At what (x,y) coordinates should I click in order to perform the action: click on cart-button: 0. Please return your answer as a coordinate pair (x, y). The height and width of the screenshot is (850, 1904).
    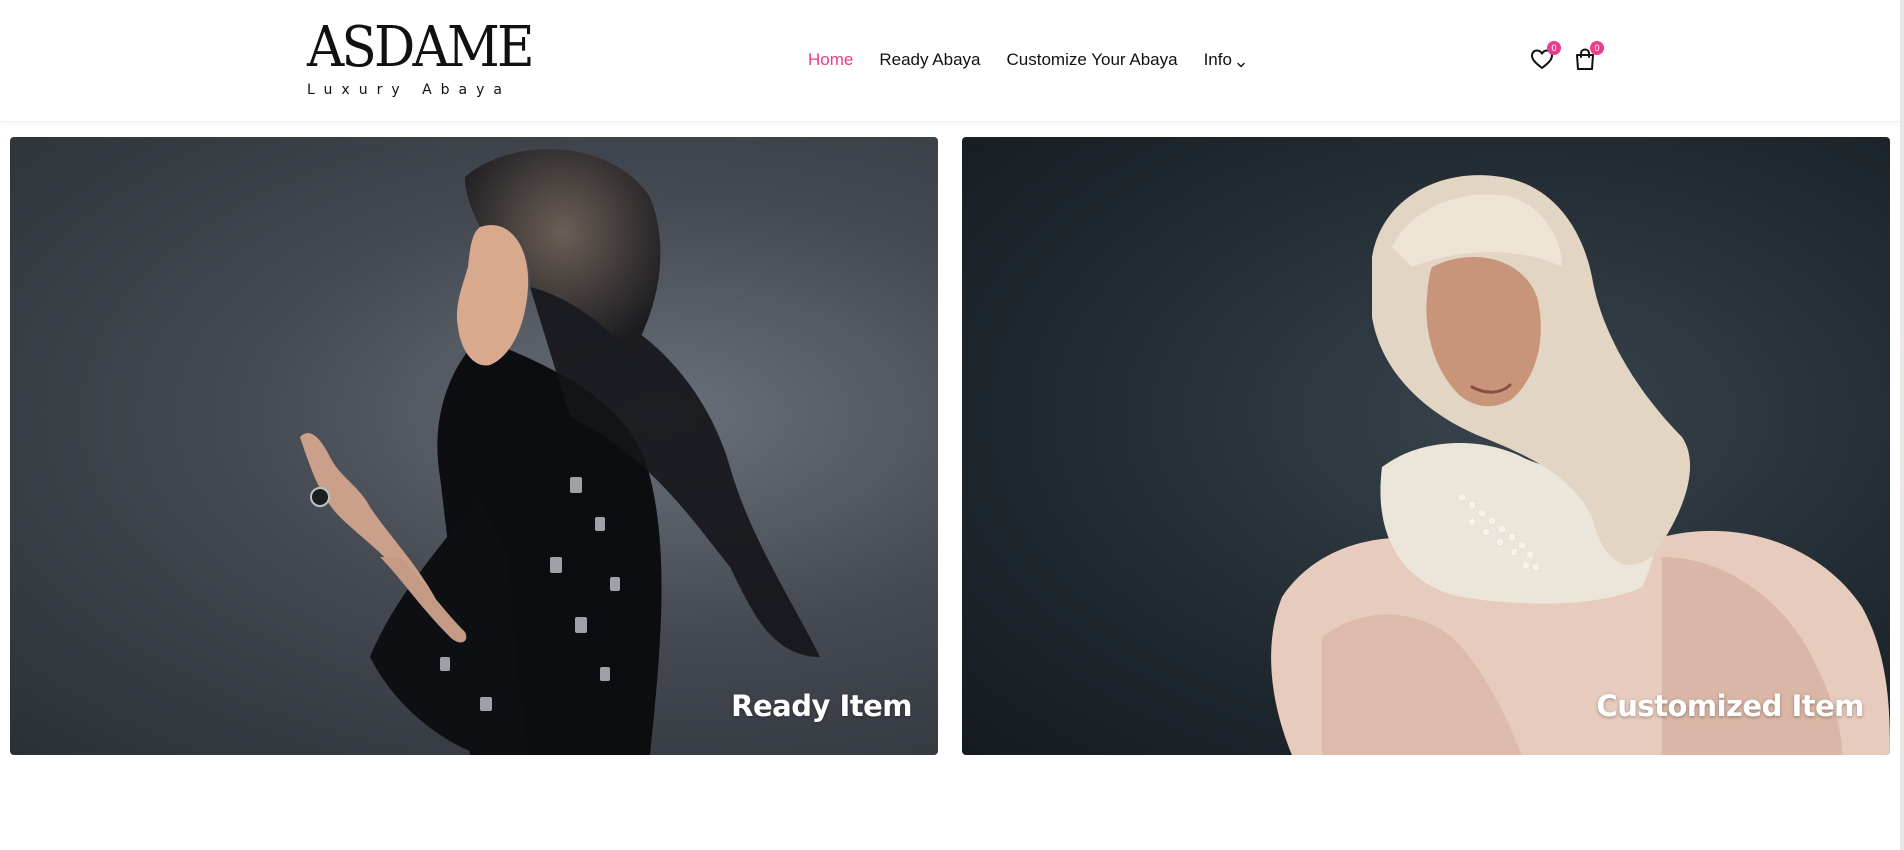
    Looking at the image, I should click on (1588, 56).